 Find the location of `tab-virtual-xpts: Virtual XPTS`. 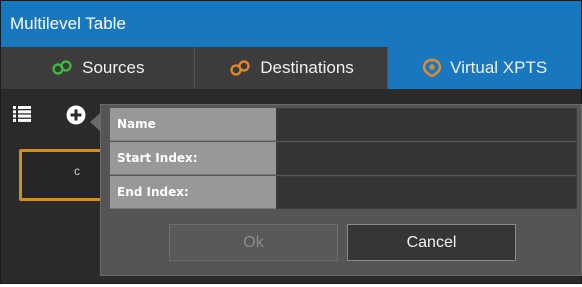

tab-virtual-xpts: Virtual XPTS is located at coordinates (485, 68).